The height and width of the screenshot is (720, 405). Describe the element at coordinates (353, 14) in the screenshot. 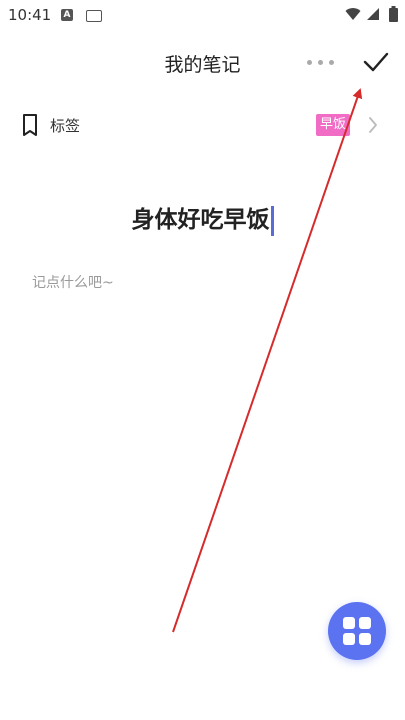

I see `wifi-icon` at that location.